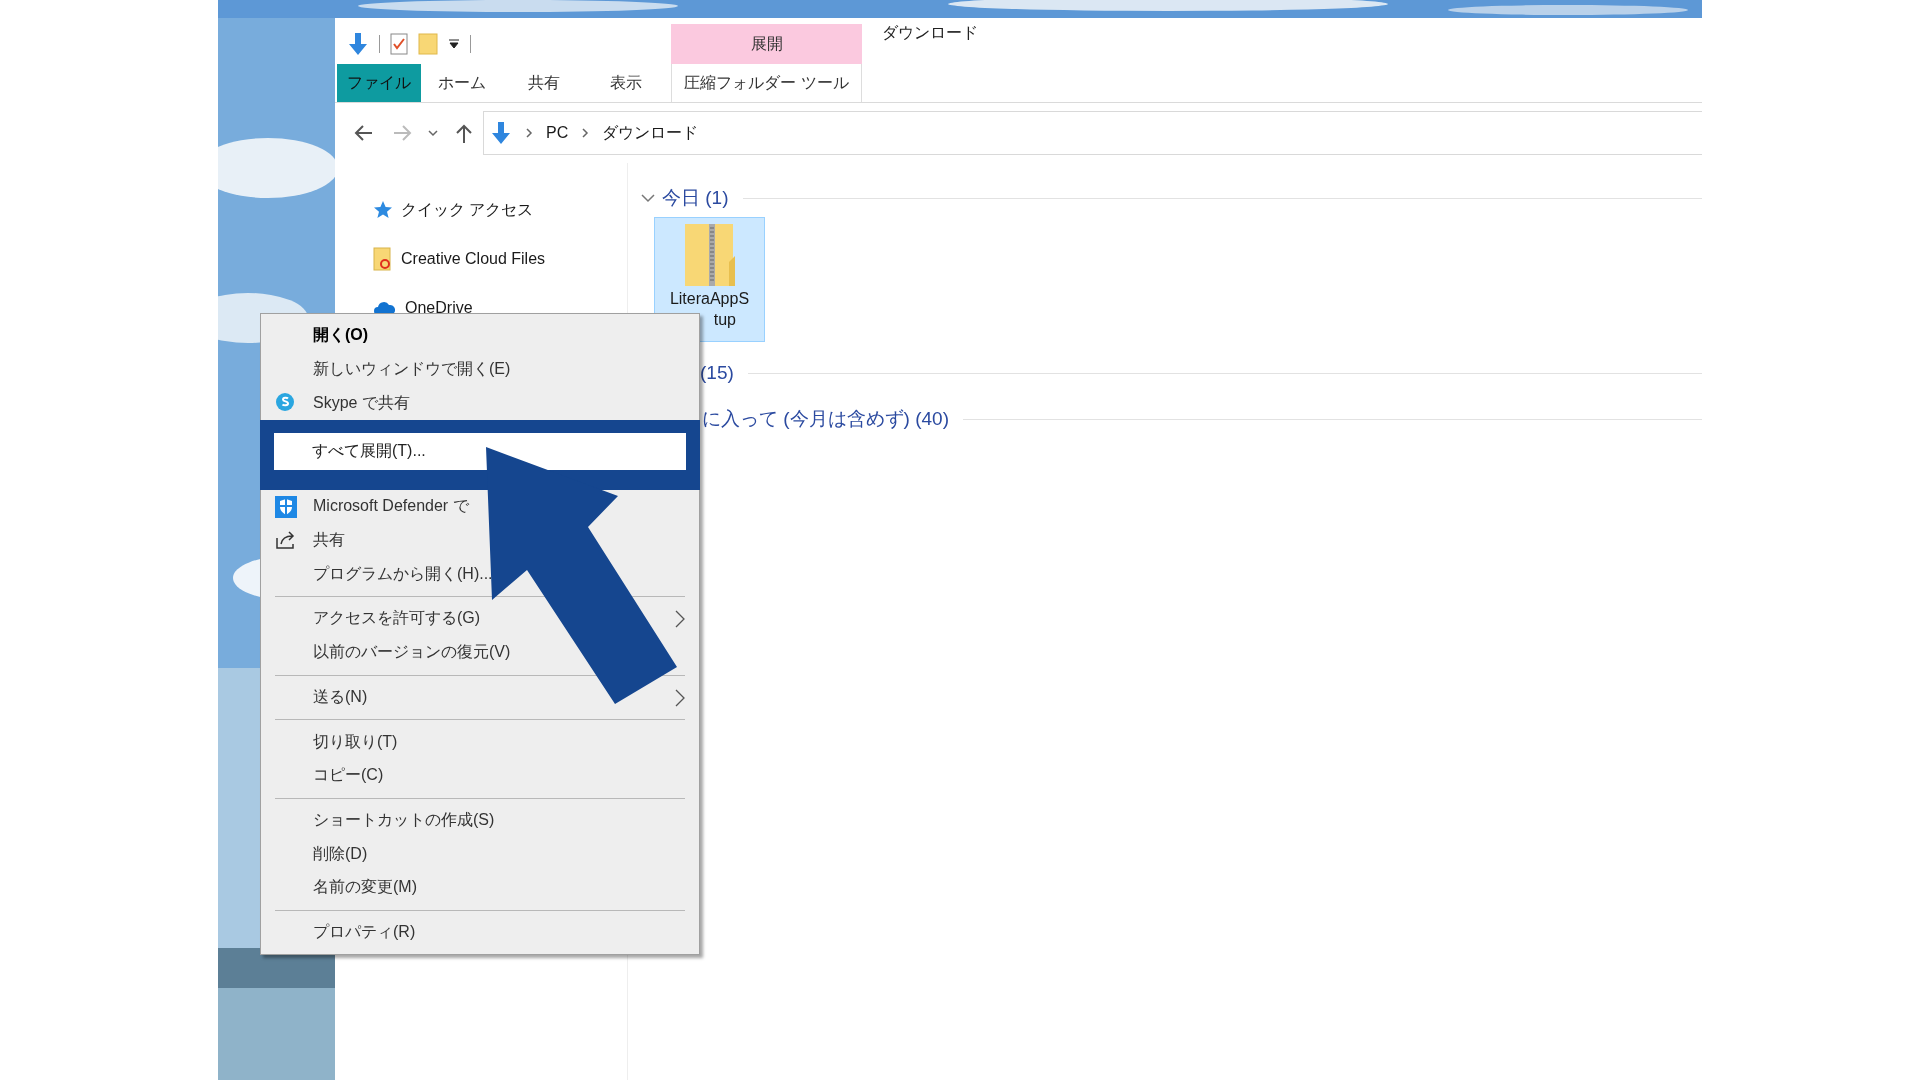 The height and width of the screenshot is (1080, 1920). Describe the element at coordinates (412, 370) in the screenshot. I see `menu-item: 新しいウィンドウで開く(E)` at that location.